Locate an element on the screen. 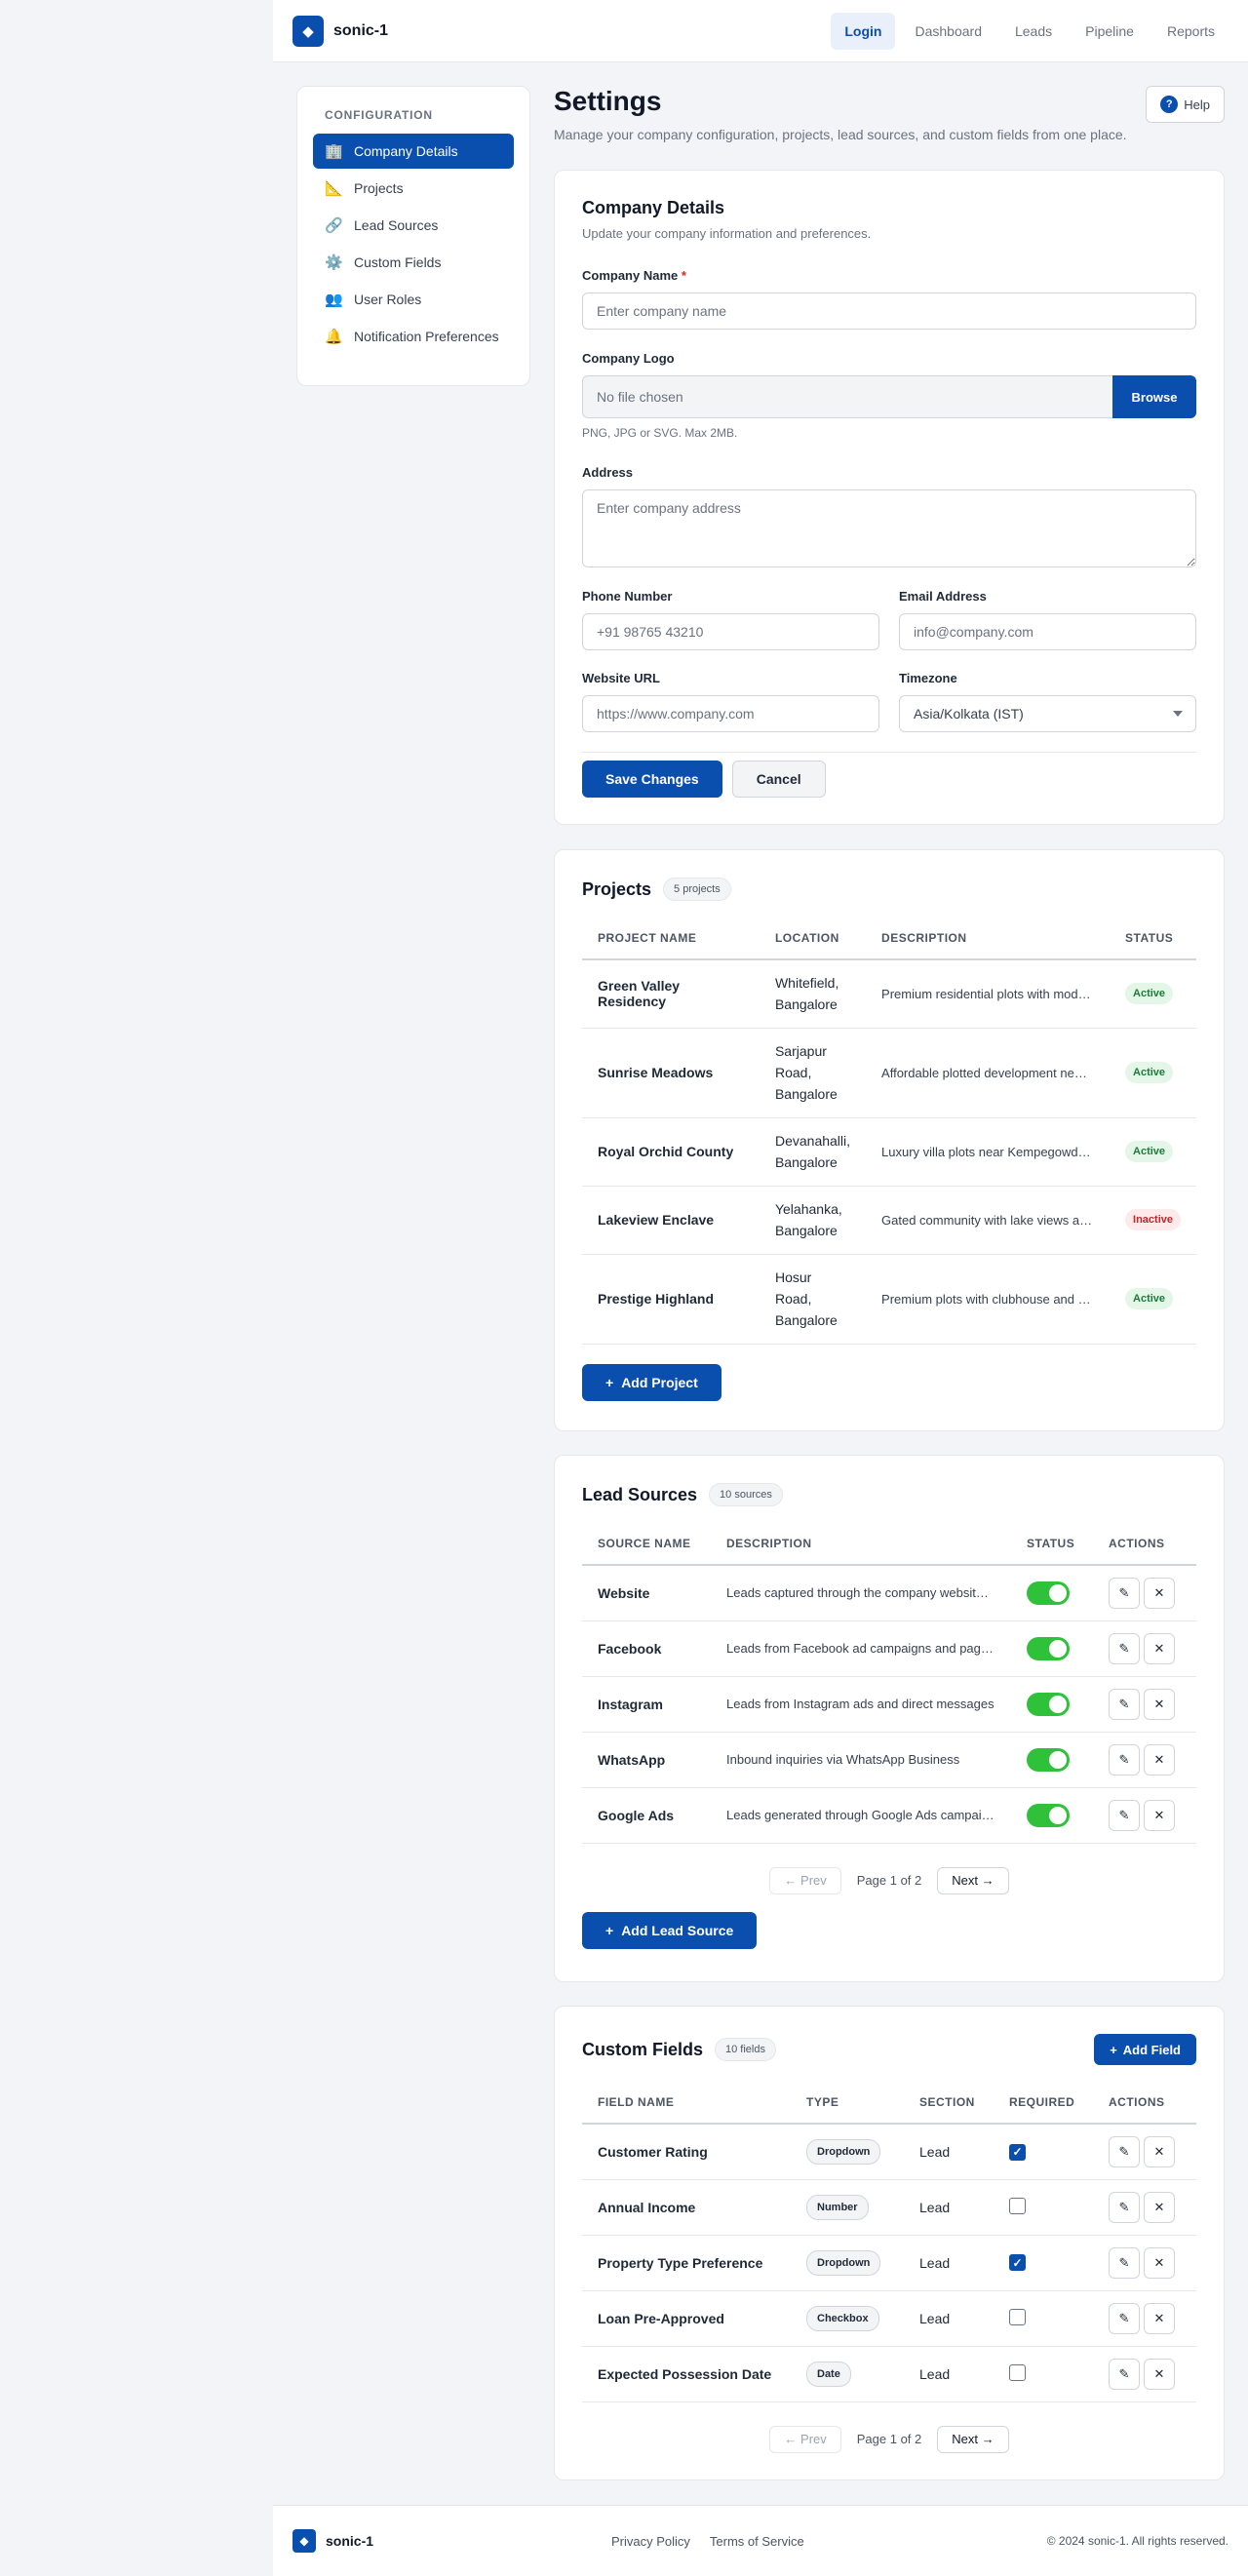 The image size is (1248, 2576). table-header-row: PROJECT NAME LOCATION DESCRIPTION STATUS is located at coordinates (889, 938).